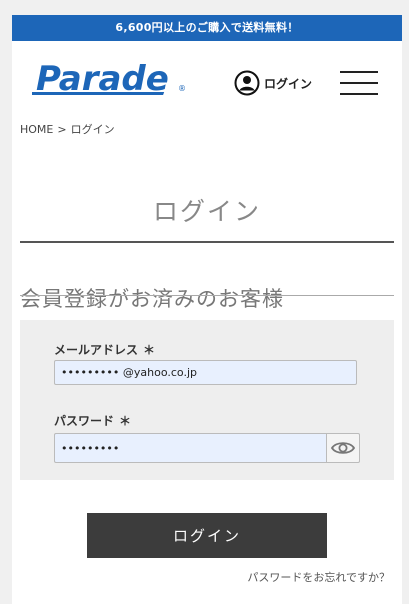 The image size is (409, 604). I want to click on password-label-text: パスワード, so click(84, 421).